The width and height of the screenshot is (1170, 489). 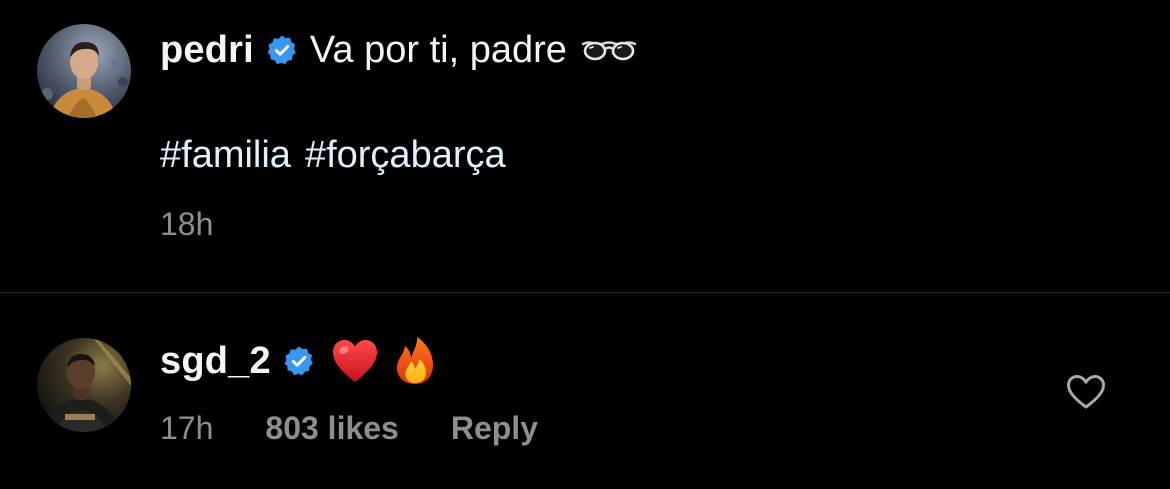 What do you see at coordinates (187, 224) in the screenshot?
I see `caption-timestamp: 18h` at bounding box center [187, 224].